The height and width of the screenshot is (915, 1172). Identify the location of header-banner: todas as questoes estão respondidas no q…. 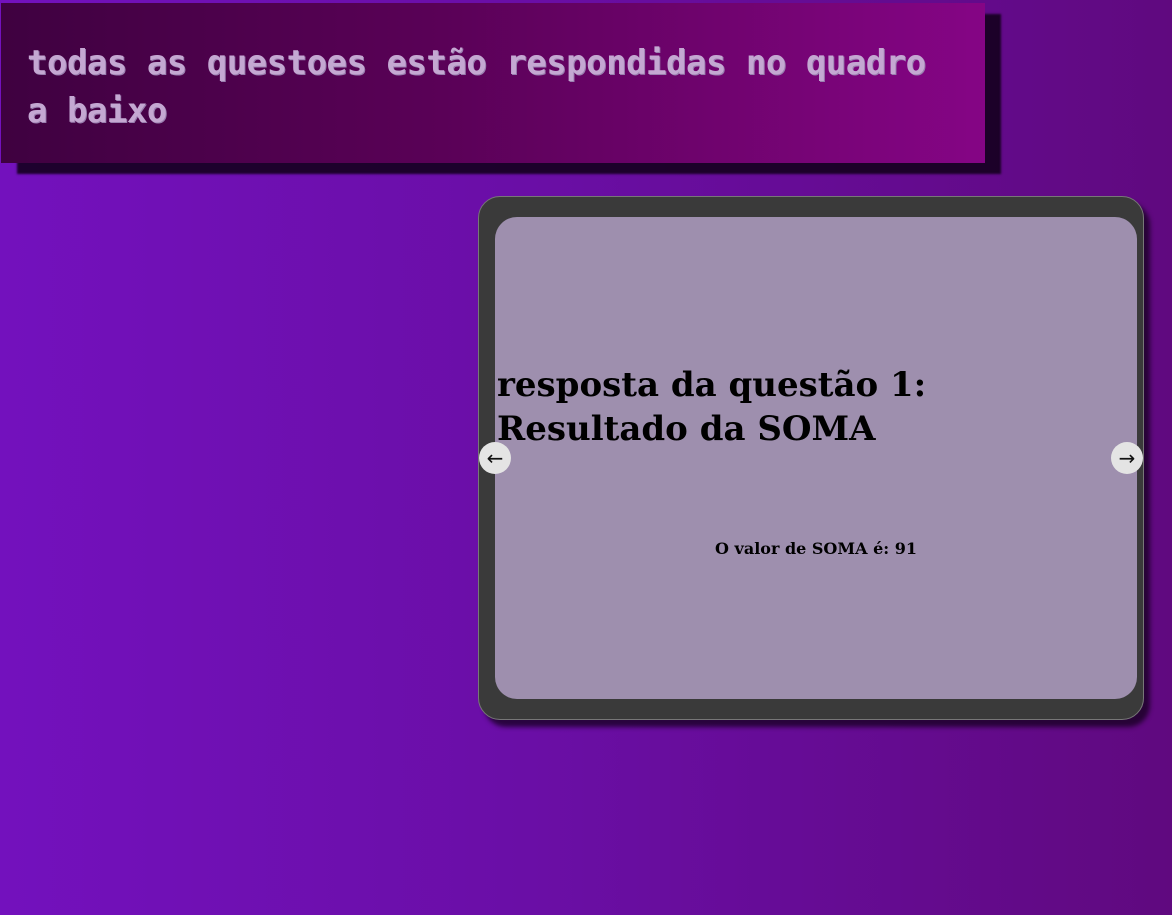
(493, 83).